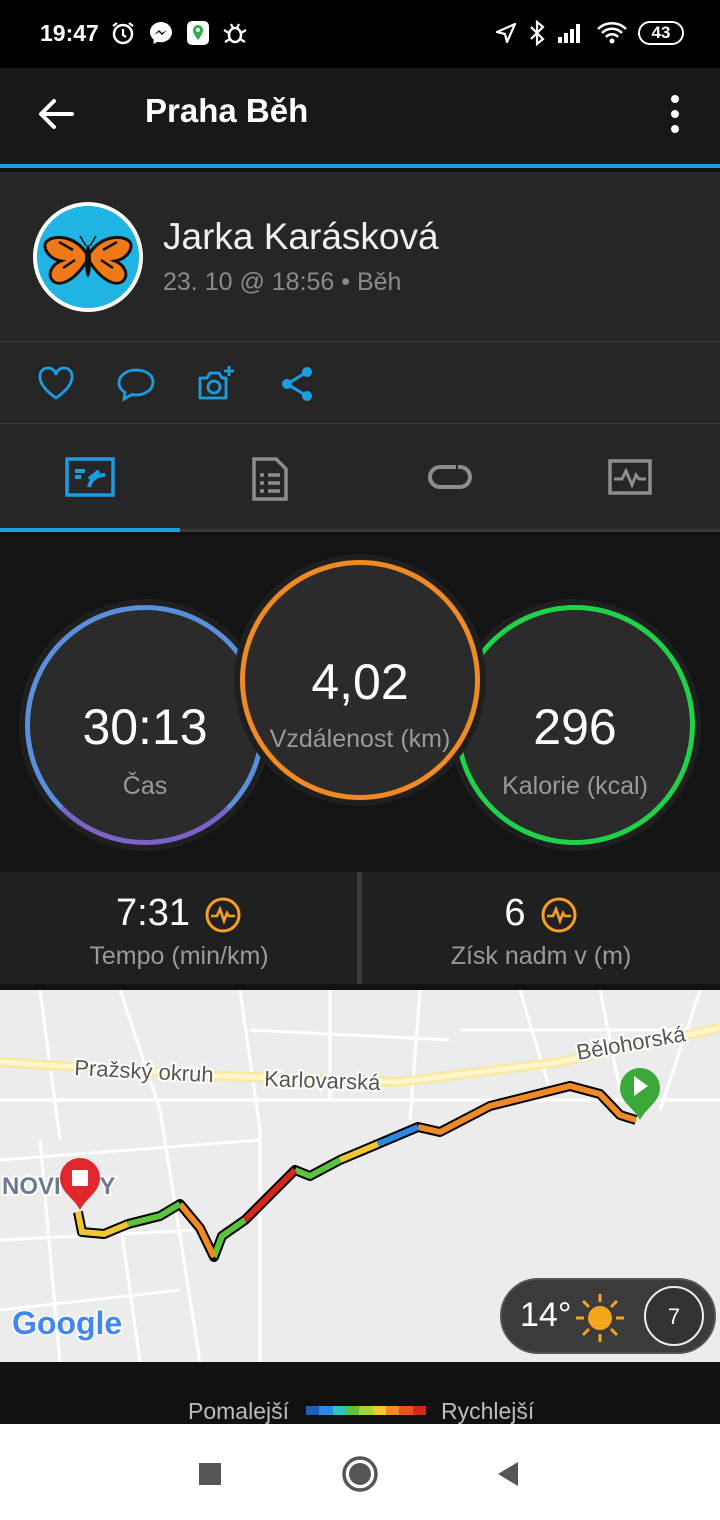 Image resolution: width=720 pixels, height=1520 pixels. I want to click on chart-icon, so click(630, 476).